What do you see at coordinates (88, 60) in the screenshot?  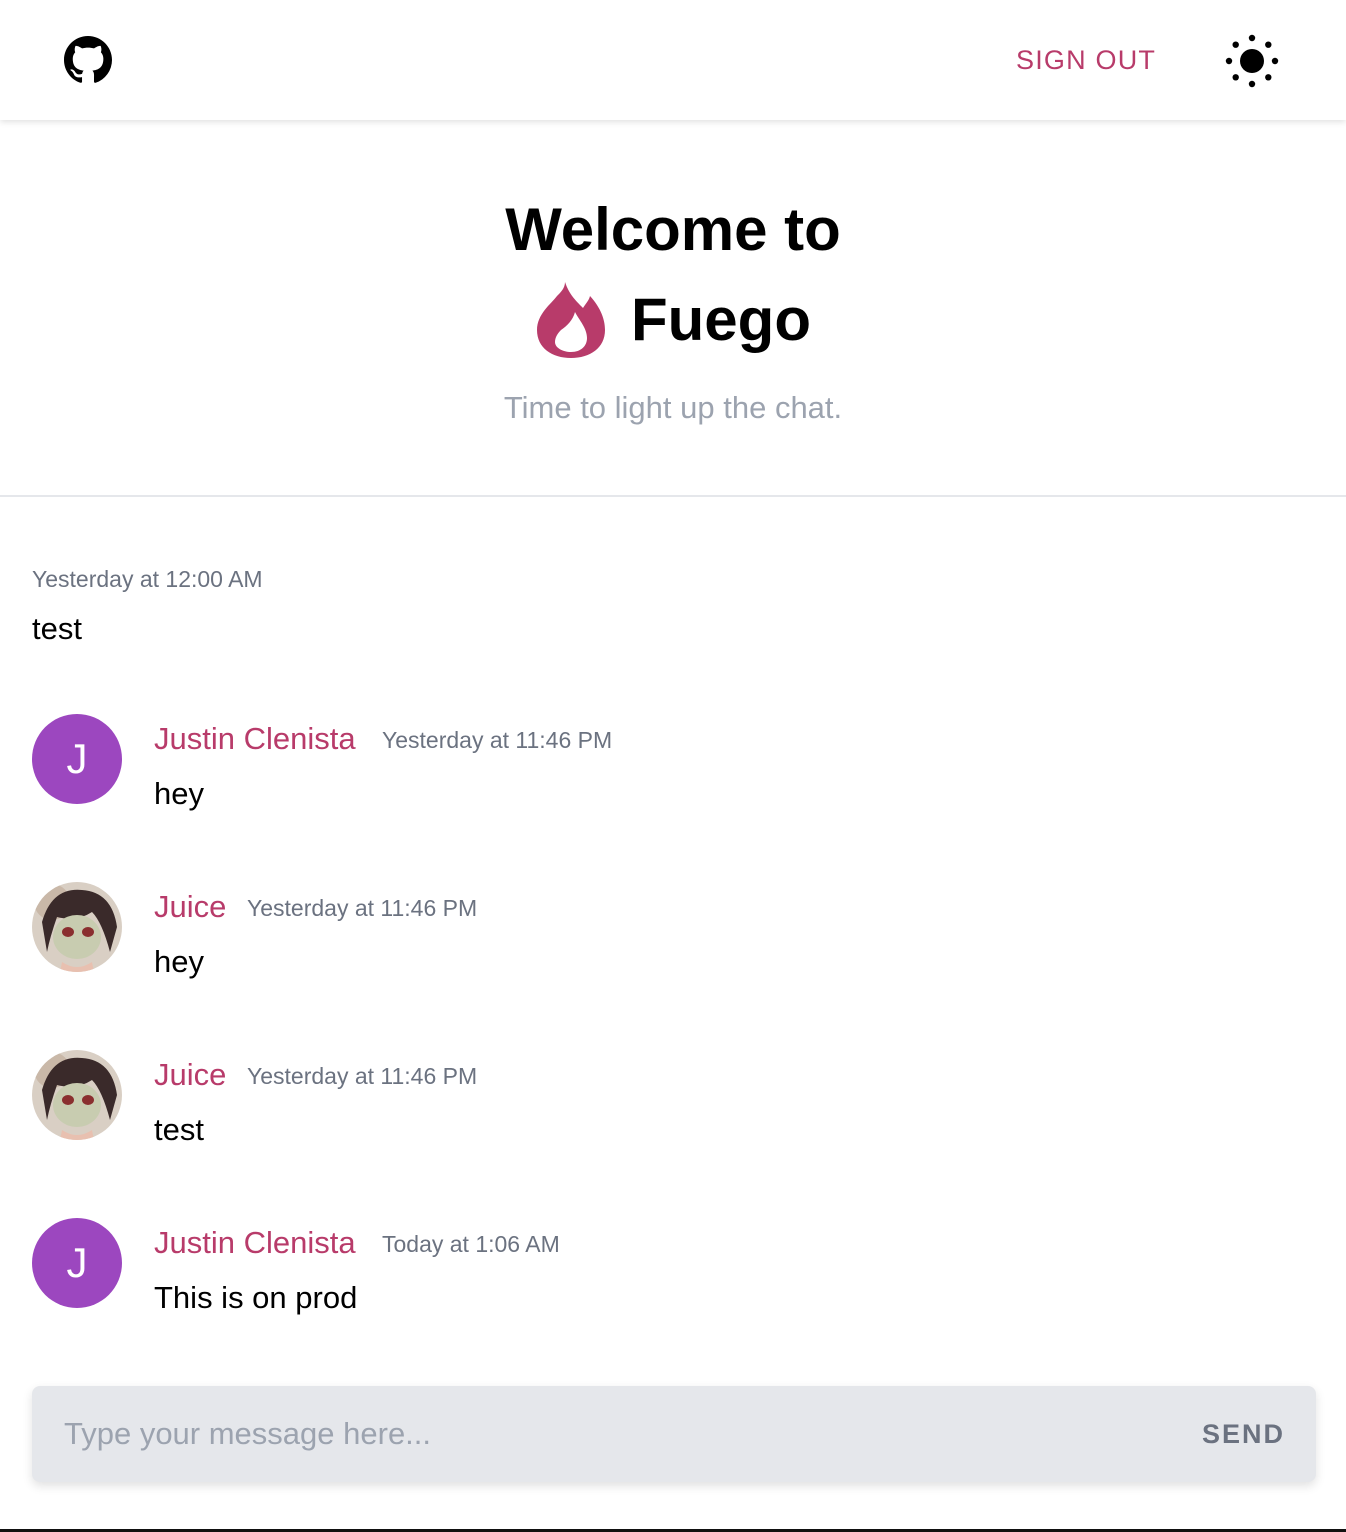 I see `github-icon` at bounding box center [88, 60].